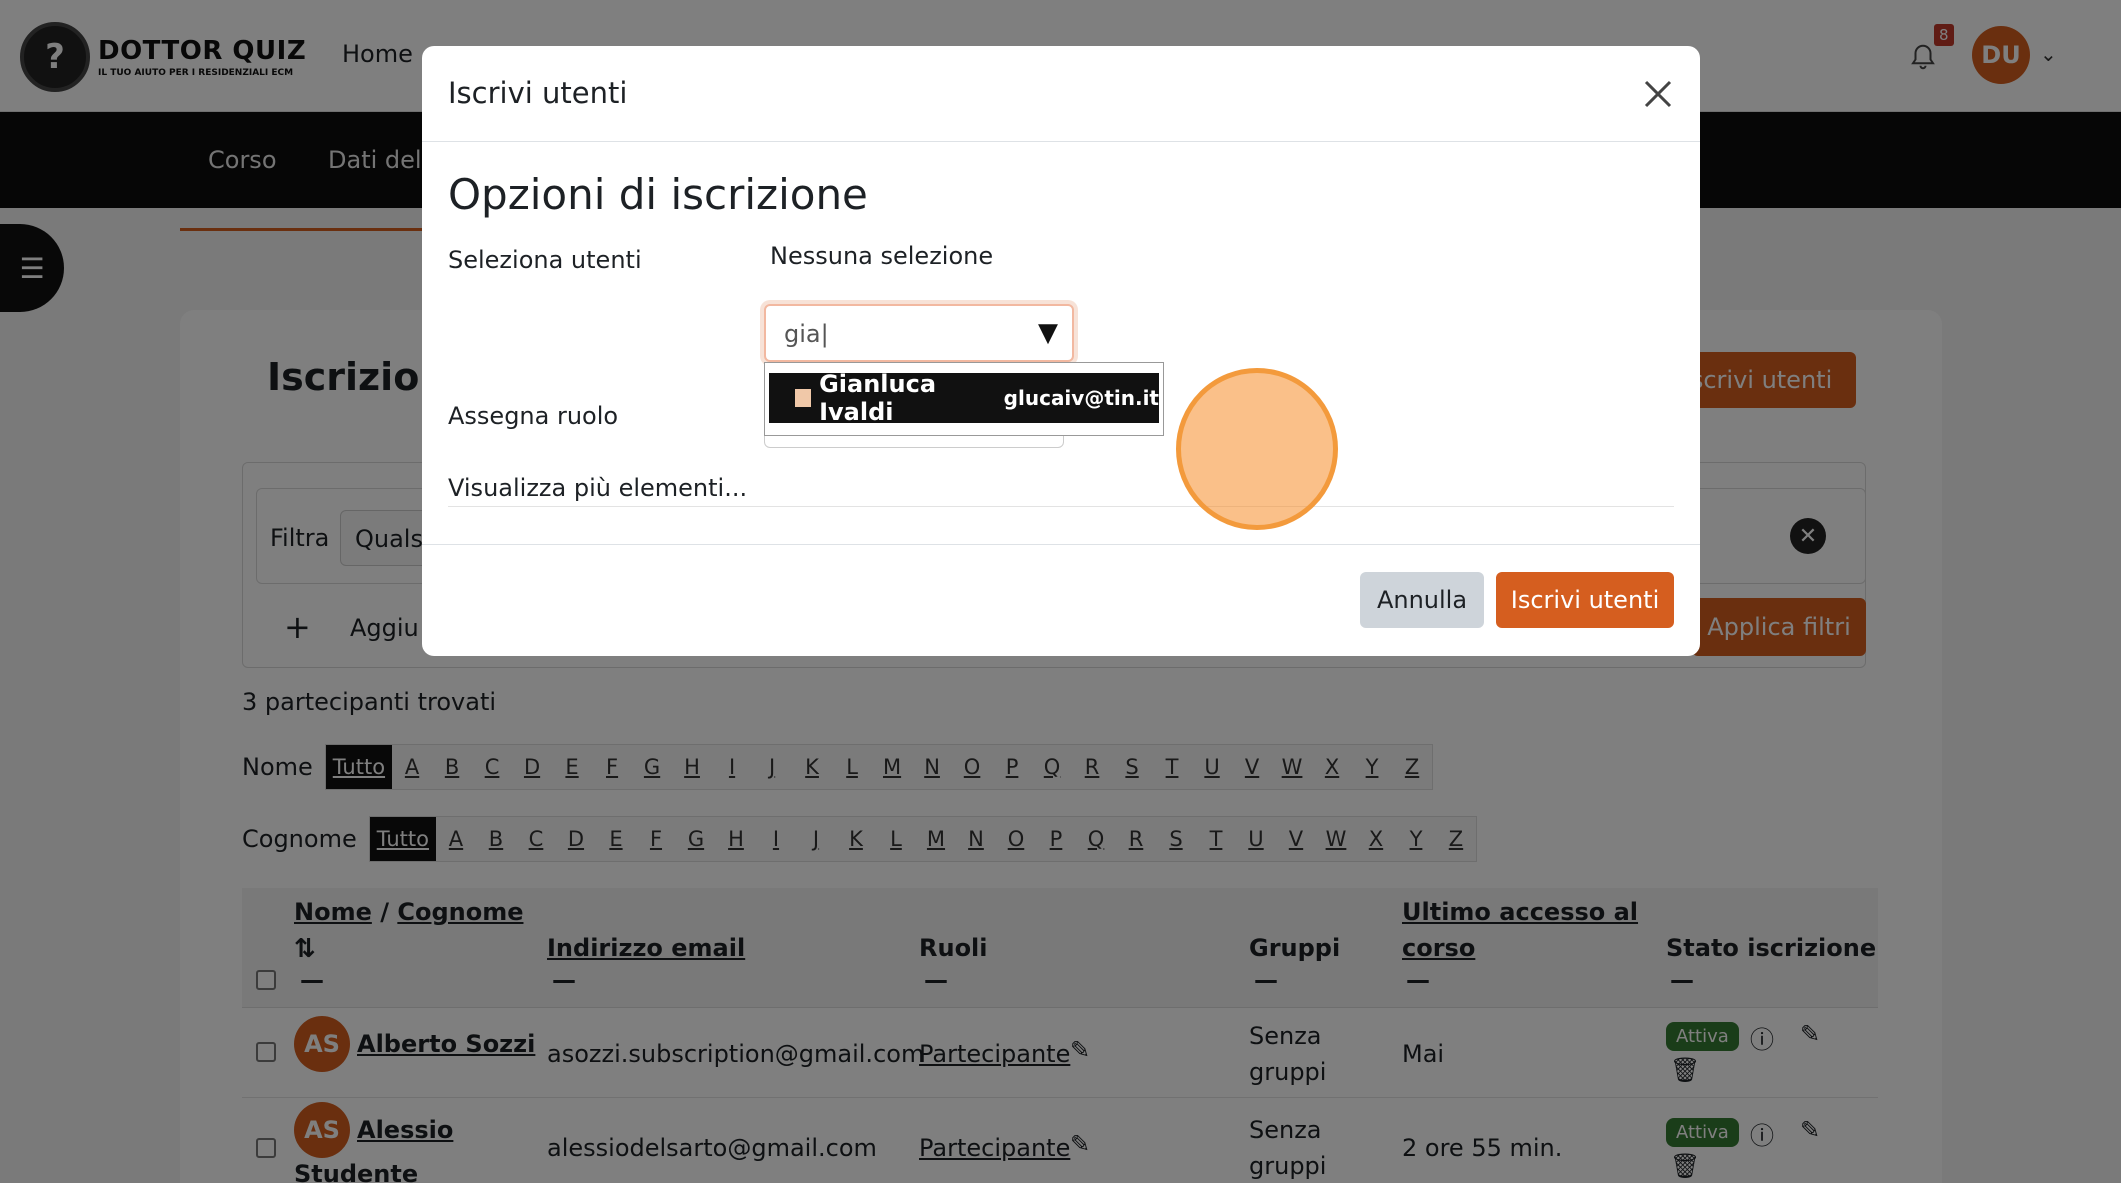 The image size is (2121, 1183). Describe the element at coordinates (878, 398) in the screenshot. I see `suggestion-name: Gianluca Ivaldi` at that location.